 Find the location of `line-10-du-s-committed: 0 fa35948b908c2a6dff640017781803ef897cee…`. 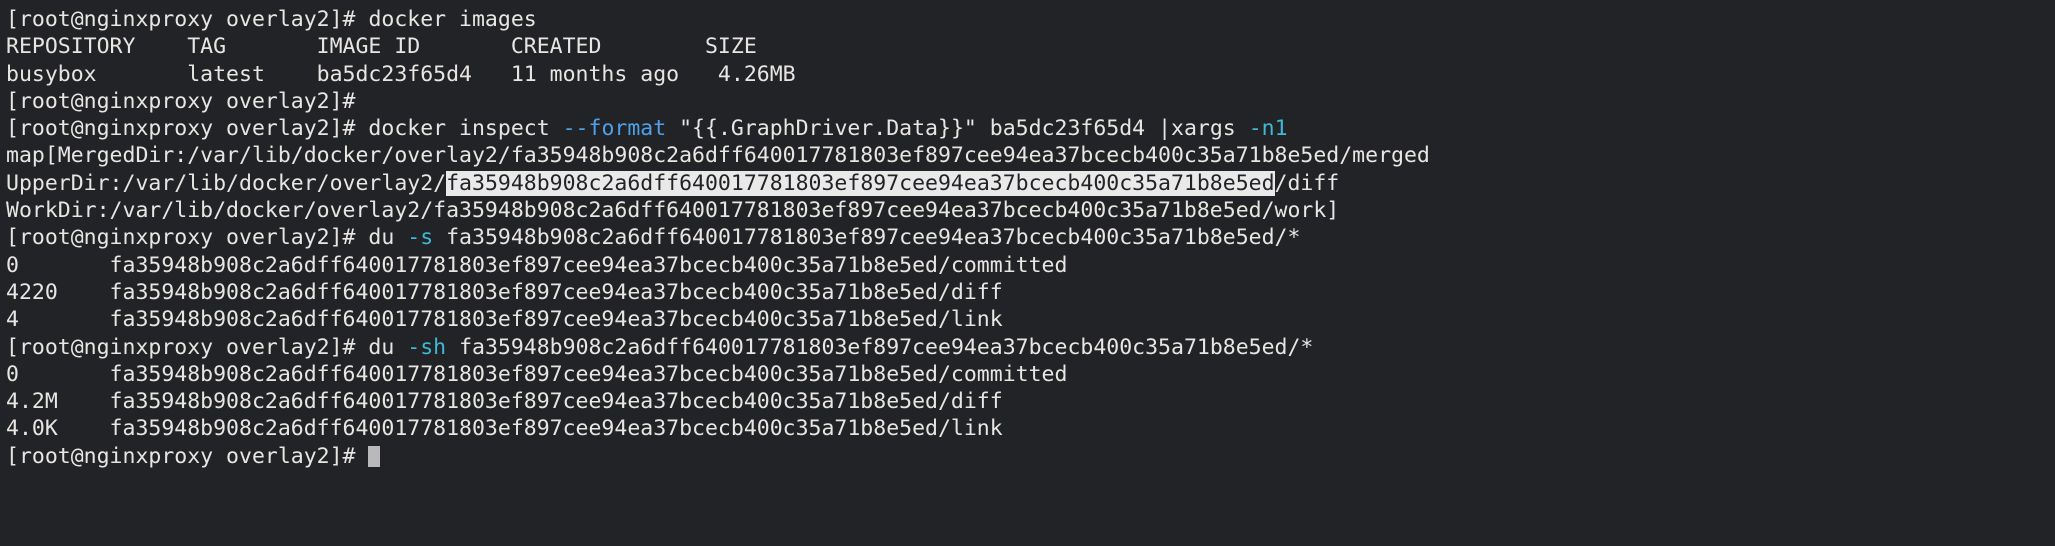

line-10-du-s-committed: 0 fa35948b908c2a6dff640017781803ef897cee… is located at coordinates (1030, 265).